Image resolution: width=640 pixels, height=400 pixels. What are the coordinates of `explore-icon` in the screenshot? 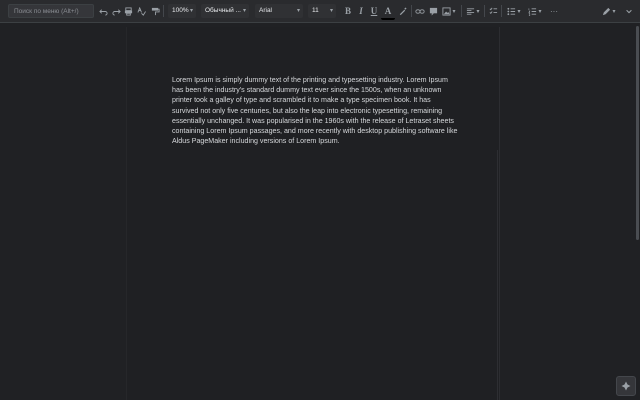 It's located at (626, 386).